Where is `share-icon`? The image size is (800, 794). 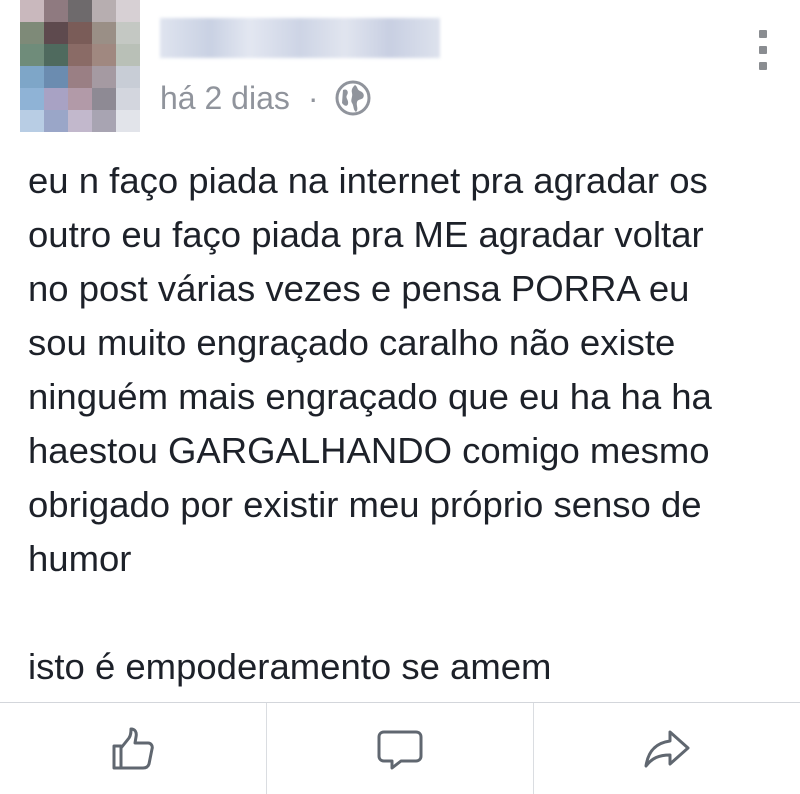 share-icon is located at coordinates (667, 748).